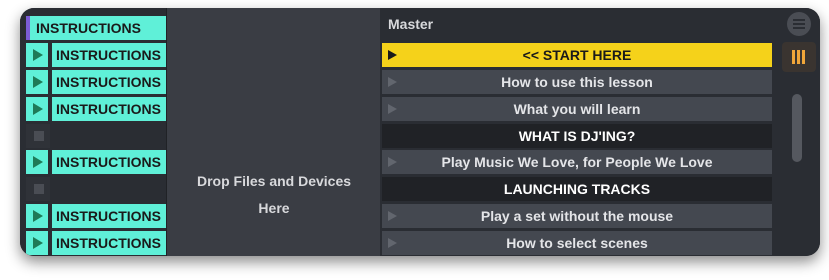 The width and height of the screenshot is (829, 280). I want to click on scene-row: How to use this lesson, so click(577, 82).